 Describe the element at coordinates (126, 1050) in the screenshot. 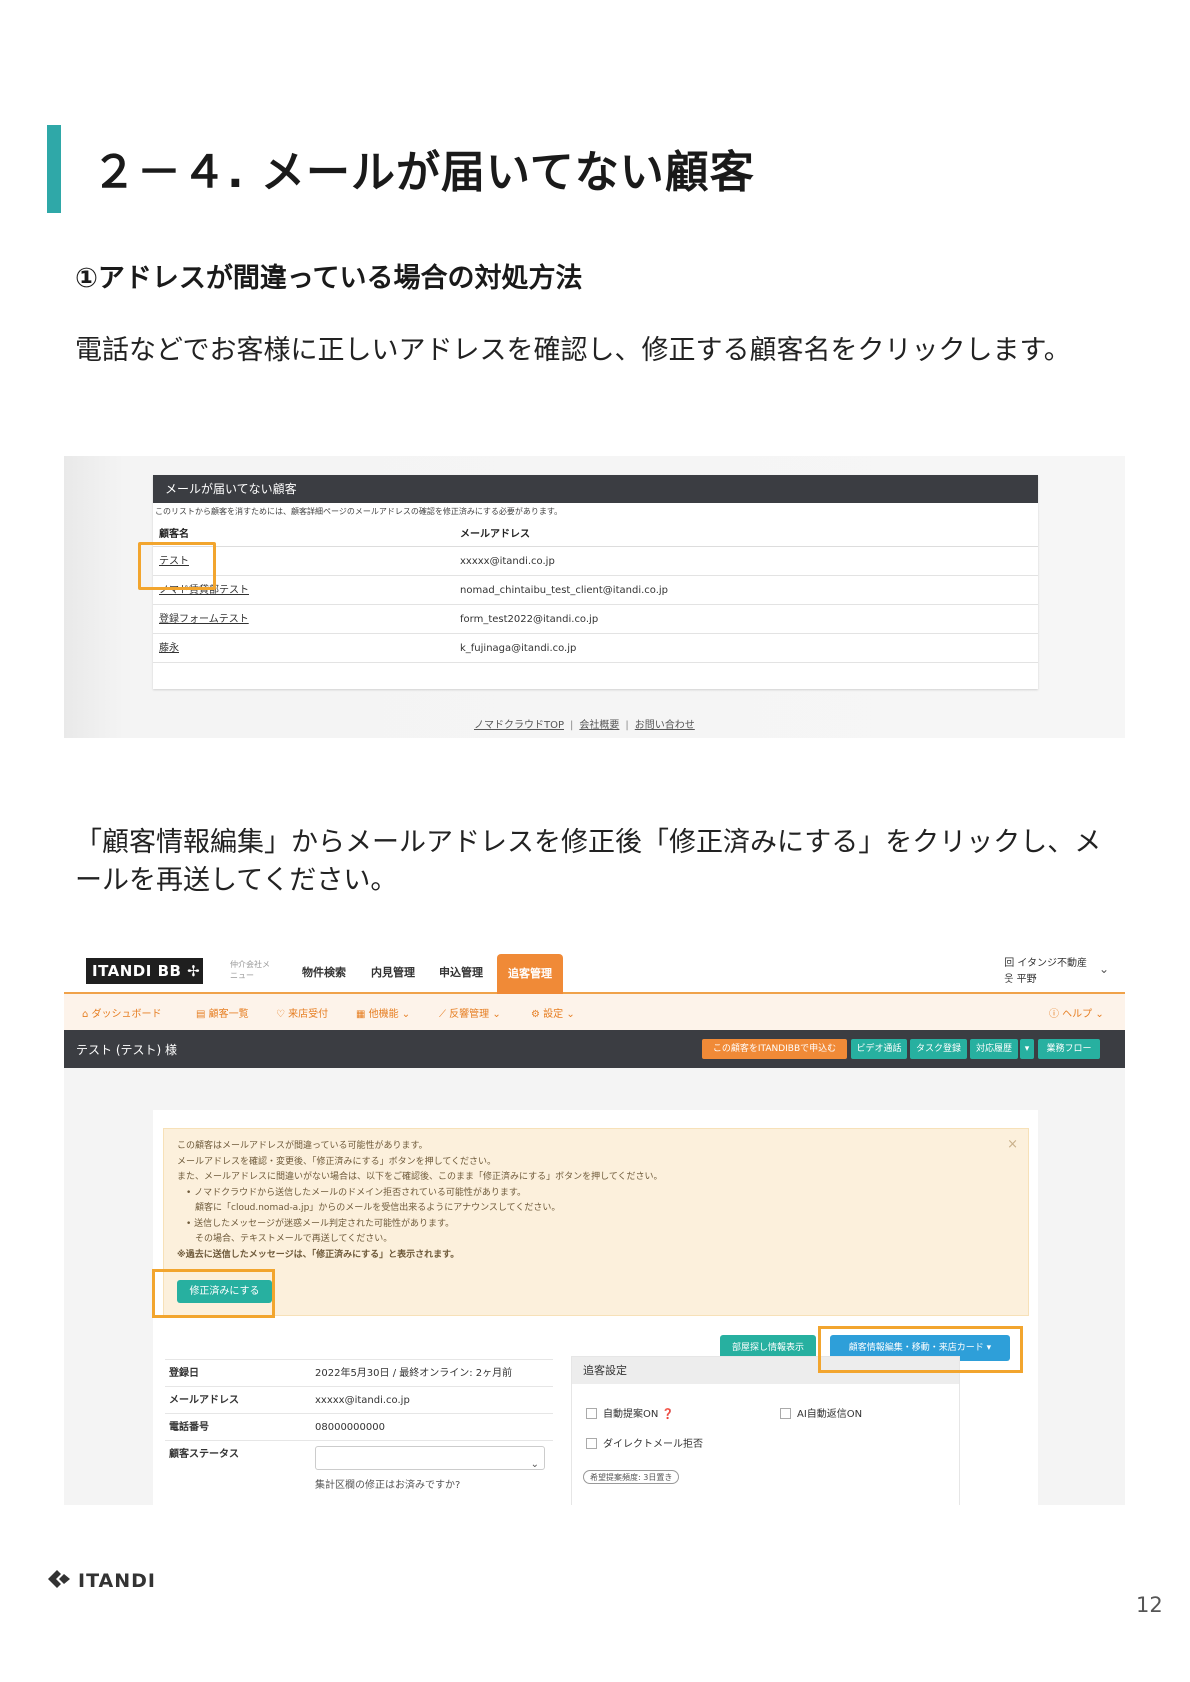

I see `customer-title: テスト (テスト) 様` at that location.